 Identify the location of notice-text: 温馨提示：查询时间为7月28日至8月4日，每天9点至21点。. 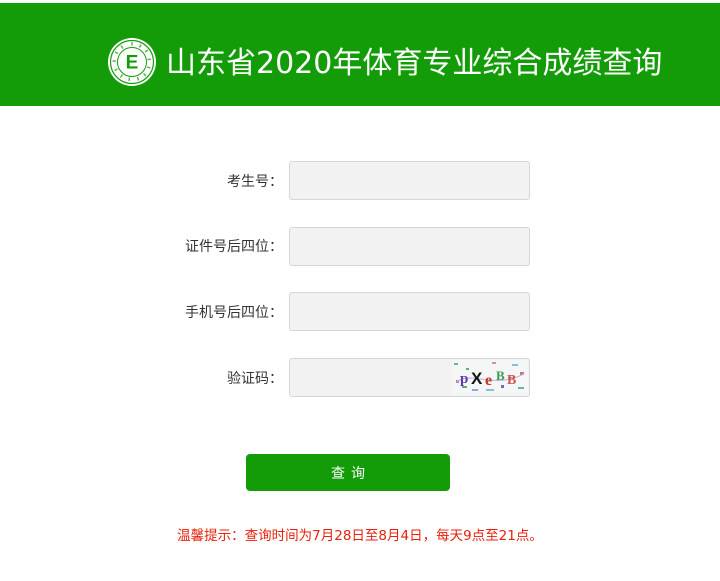
(360, 536).